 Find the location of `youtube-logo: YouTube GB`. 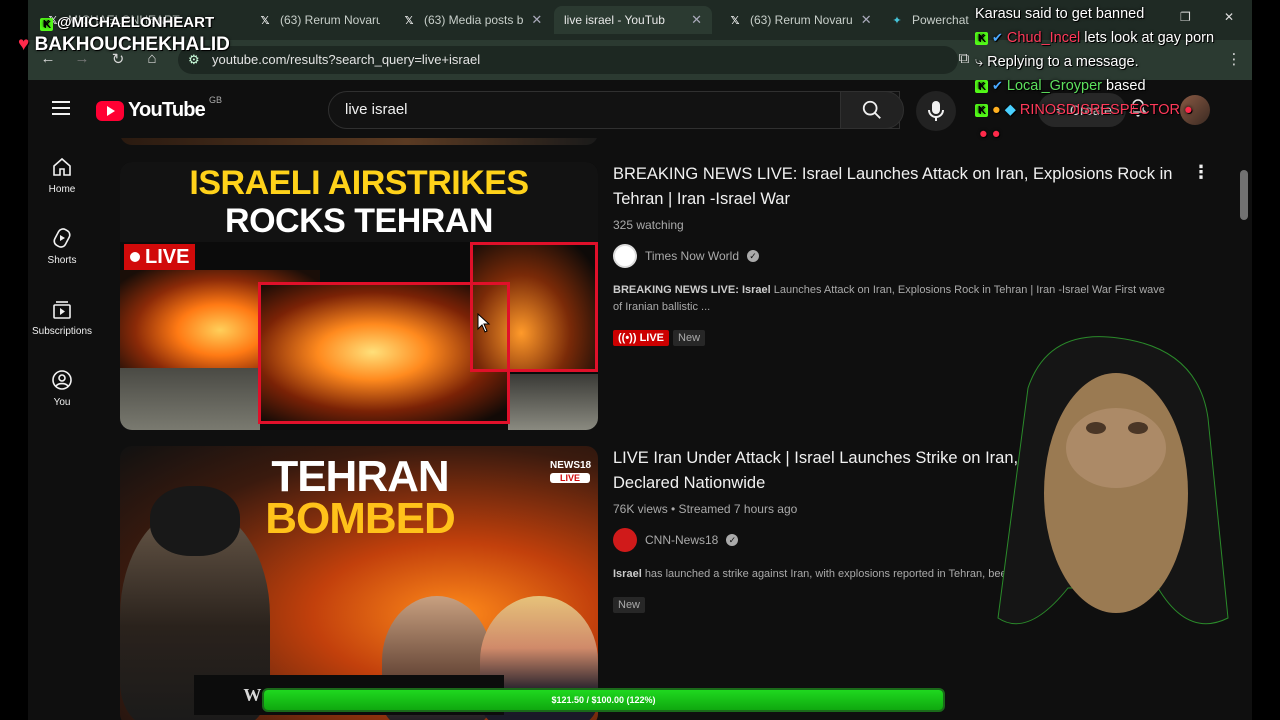

youtube-logo: YouTube GB is located at coordinates (159, 108).